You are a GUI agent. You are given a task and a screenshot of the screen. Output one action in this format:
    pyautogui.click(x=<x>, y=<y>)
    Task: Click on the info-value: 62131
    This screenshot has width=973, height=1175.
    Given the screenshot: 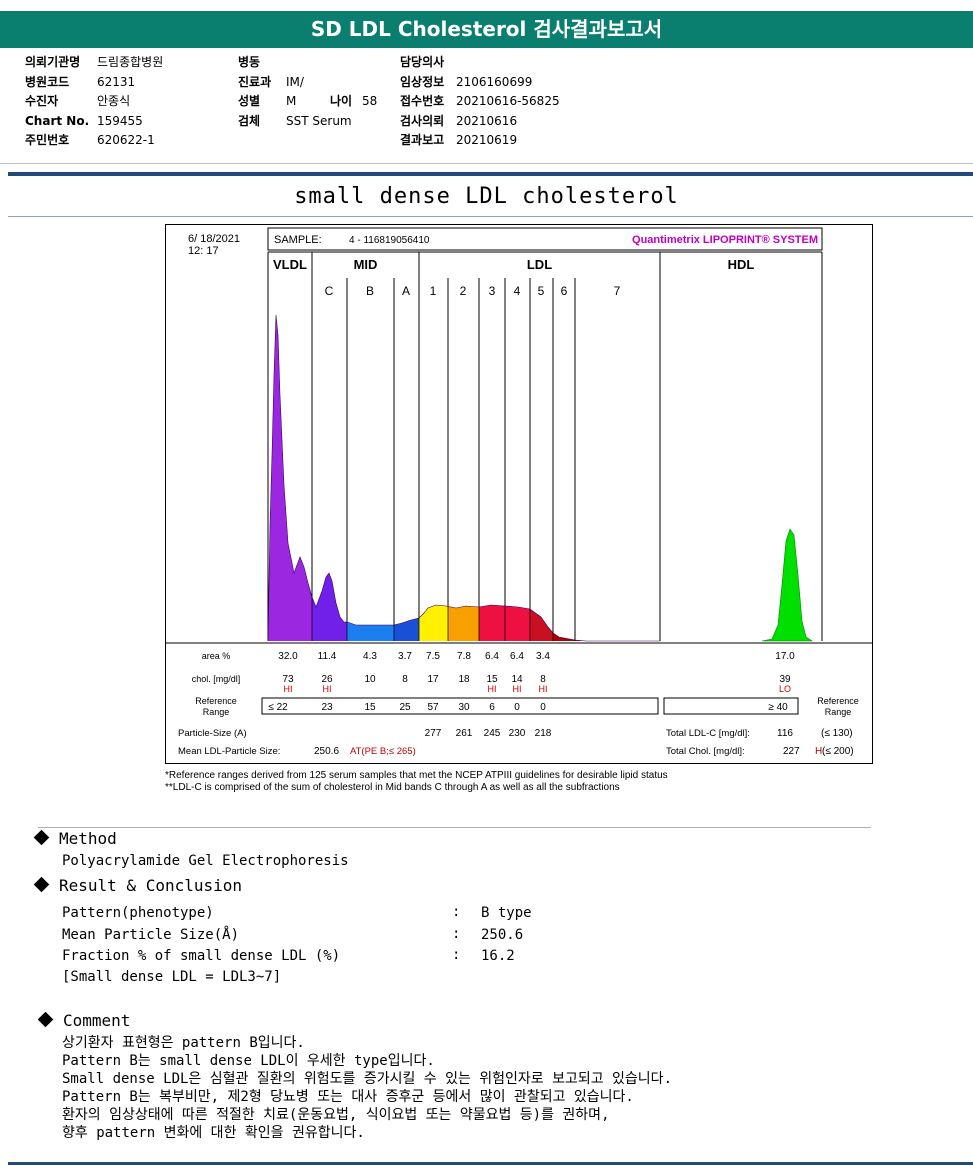 What is the action you would take?
    pyautogui.click(x=116, y=81)
    